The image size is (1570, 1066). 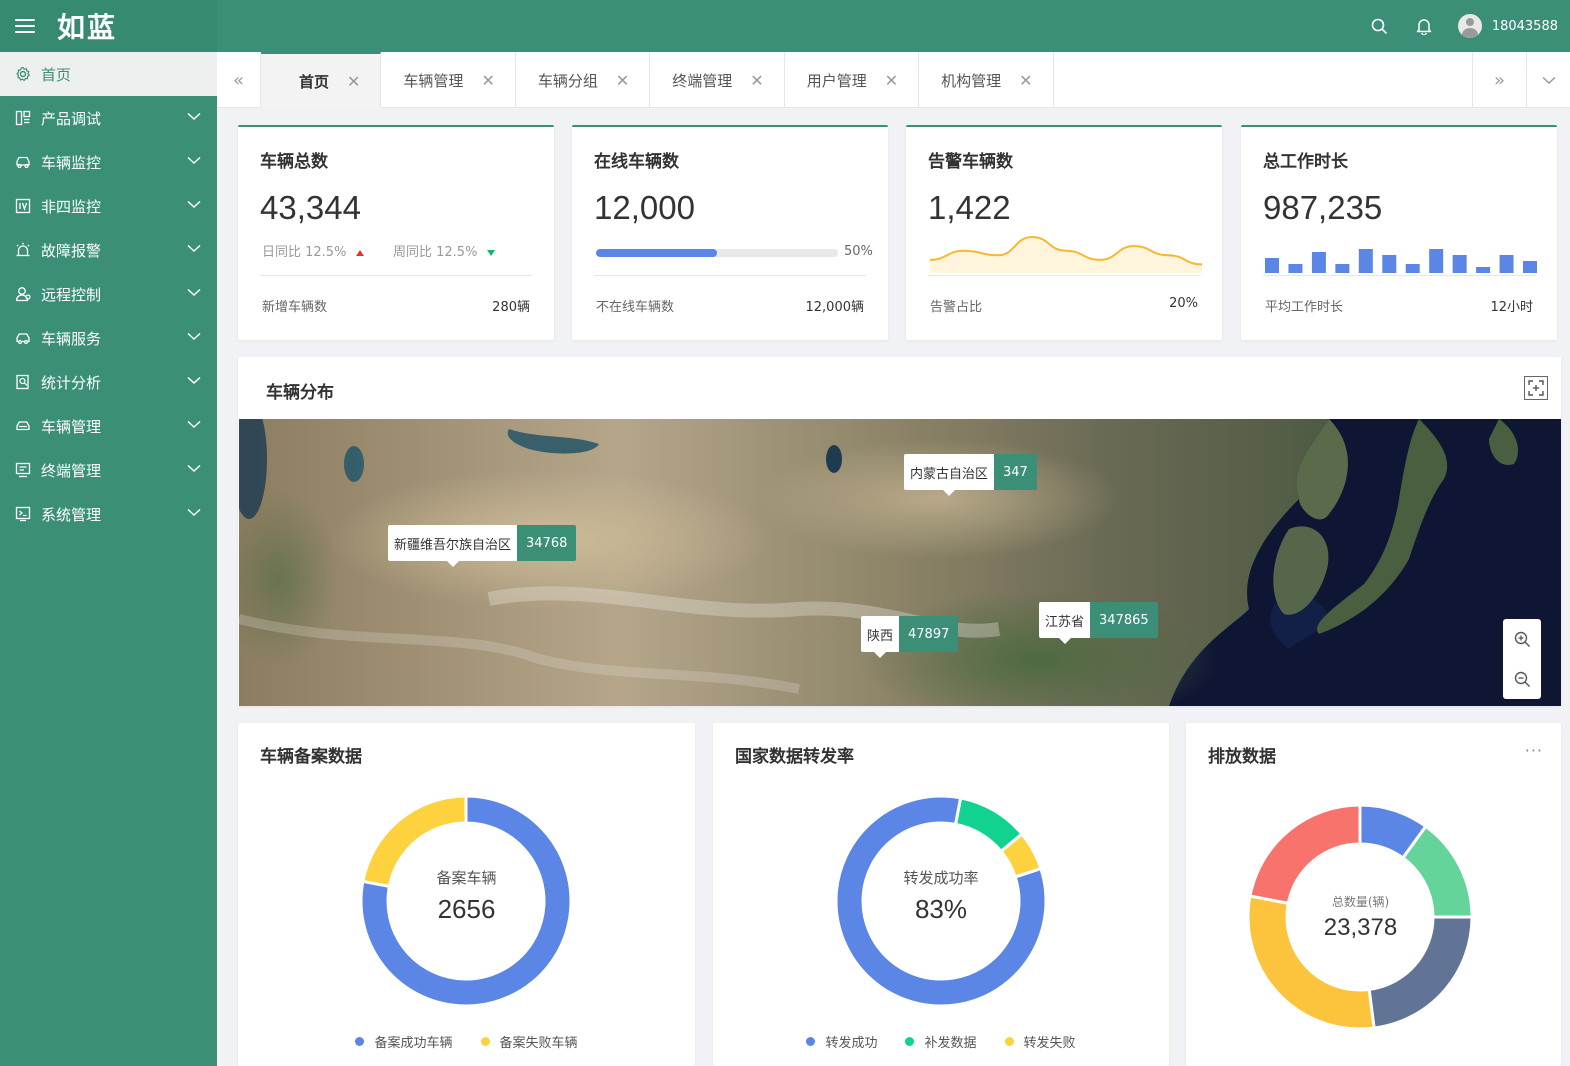 I want to click on legend-item: 补发数据, so click(x=941, y=1041).